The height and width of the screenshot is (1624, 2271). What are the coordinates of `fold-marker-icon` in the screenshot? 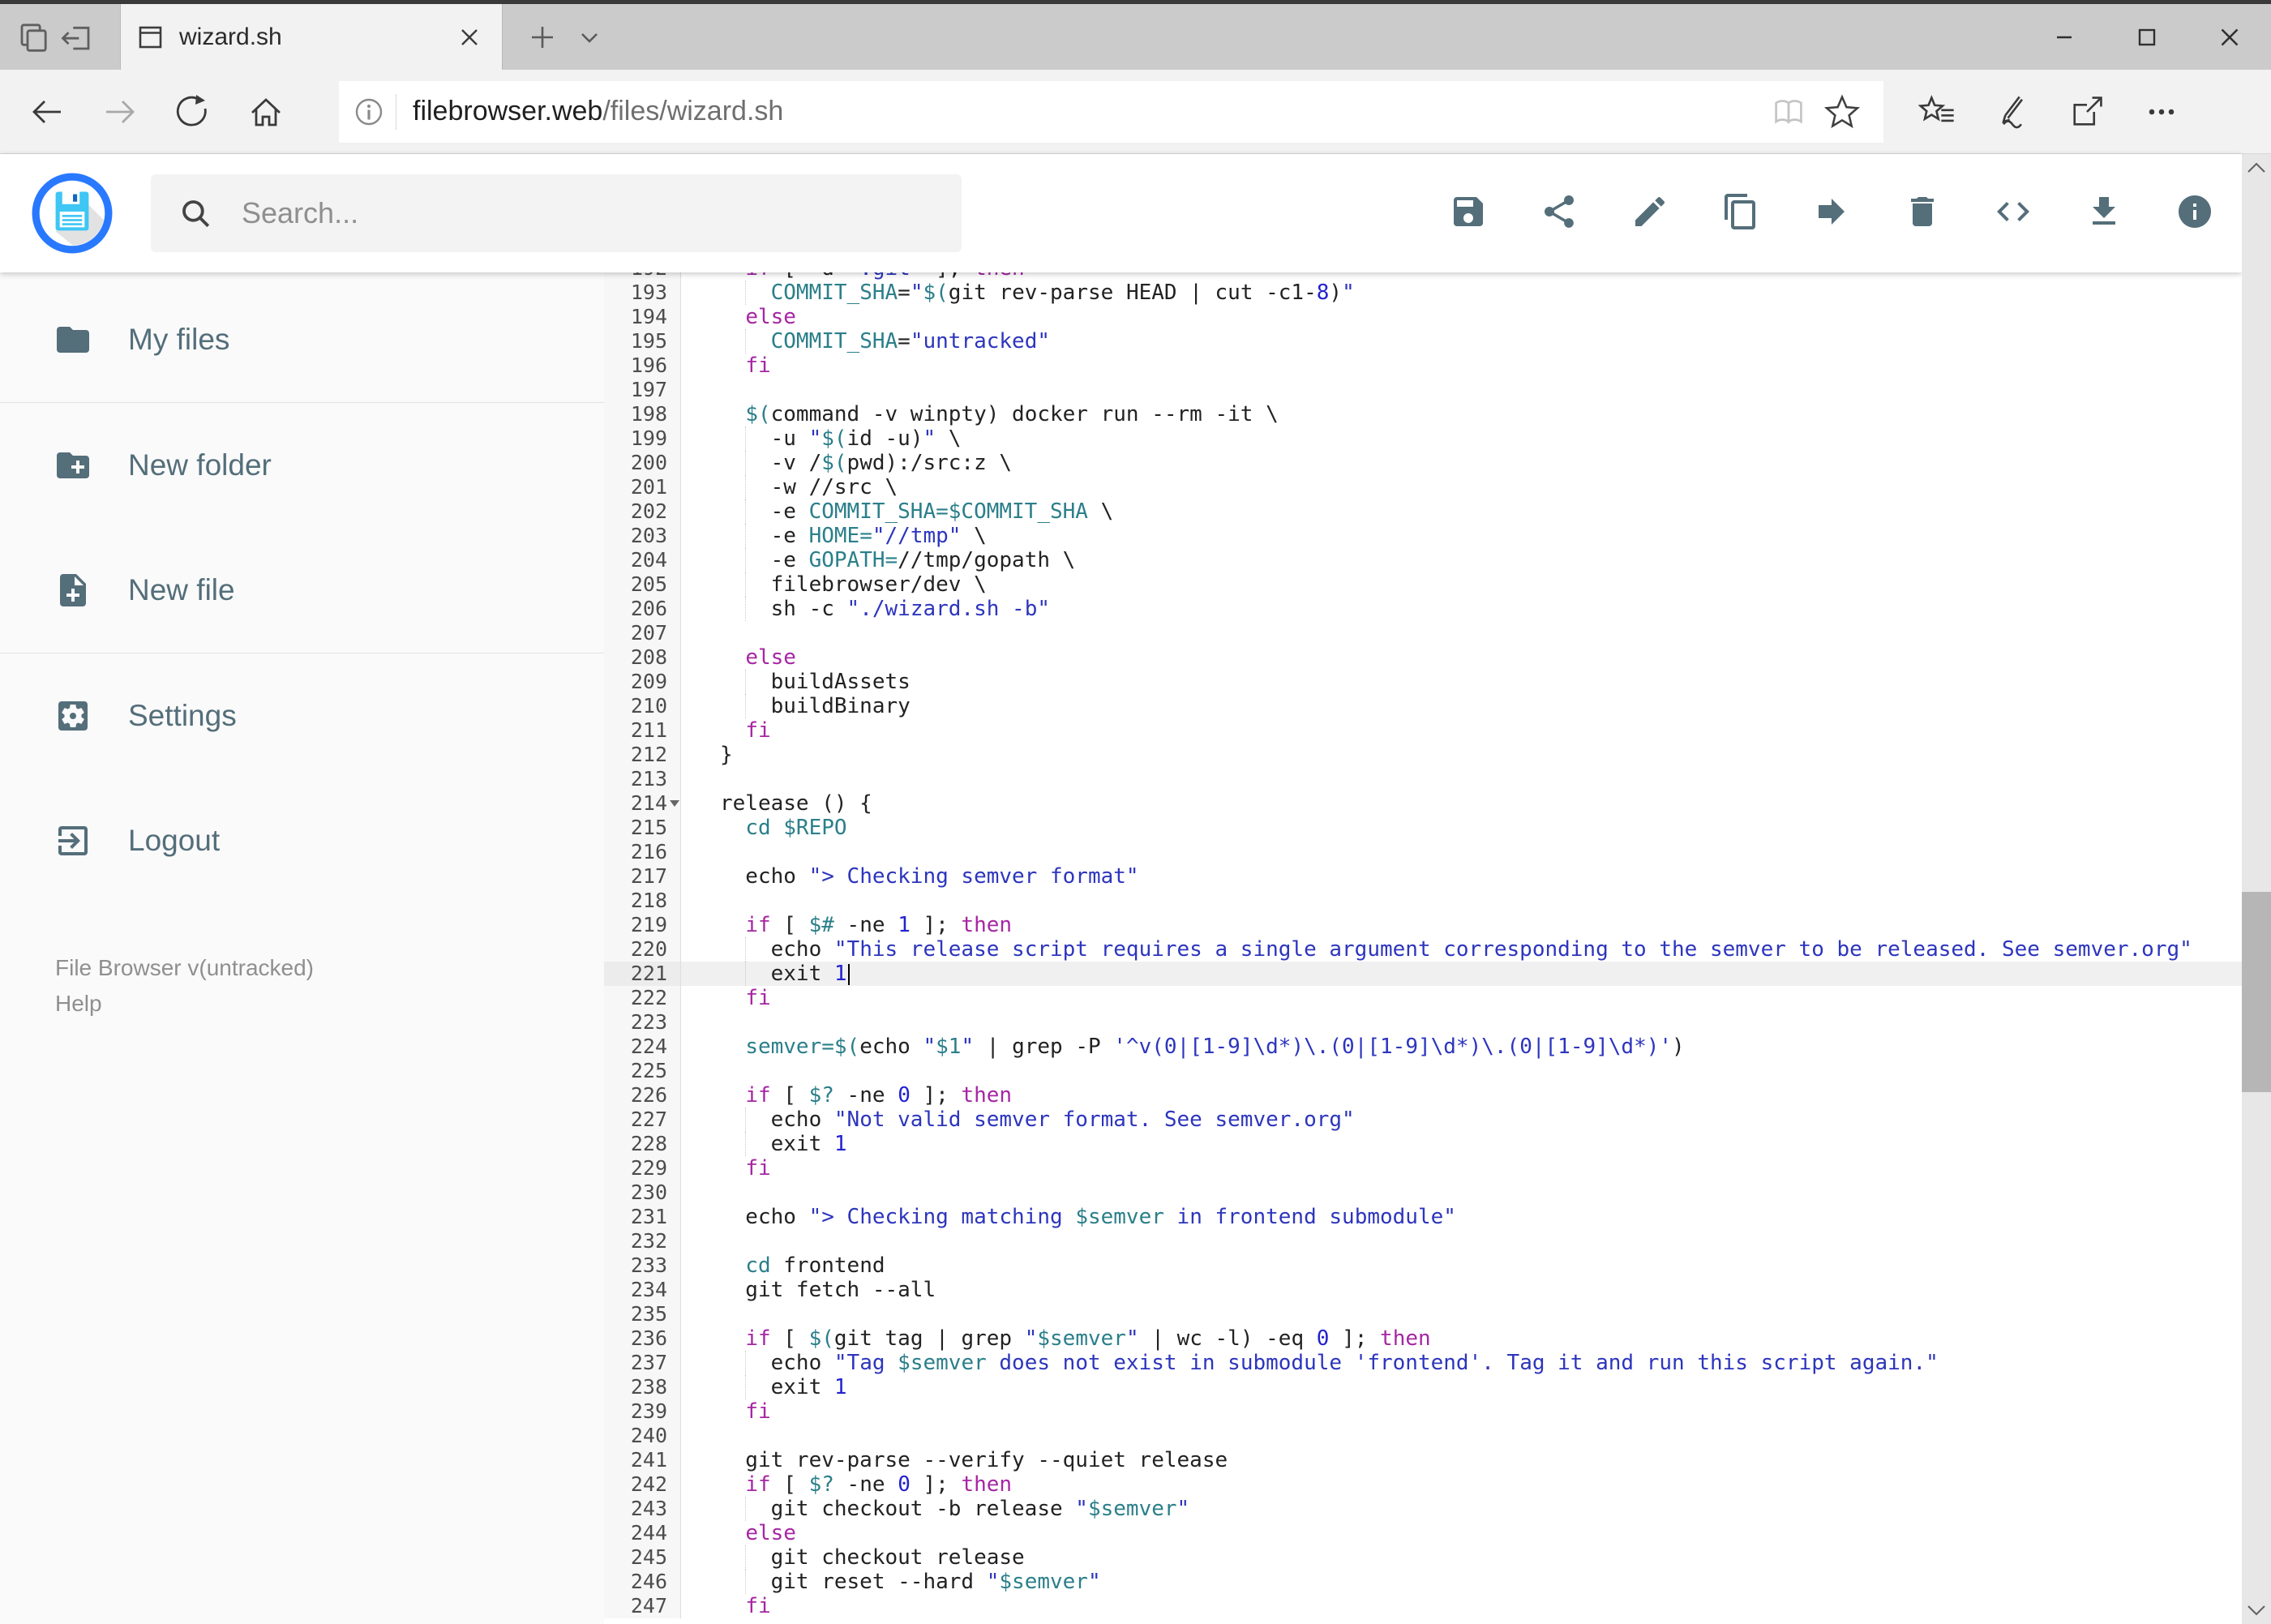 It's located at (675, 806).